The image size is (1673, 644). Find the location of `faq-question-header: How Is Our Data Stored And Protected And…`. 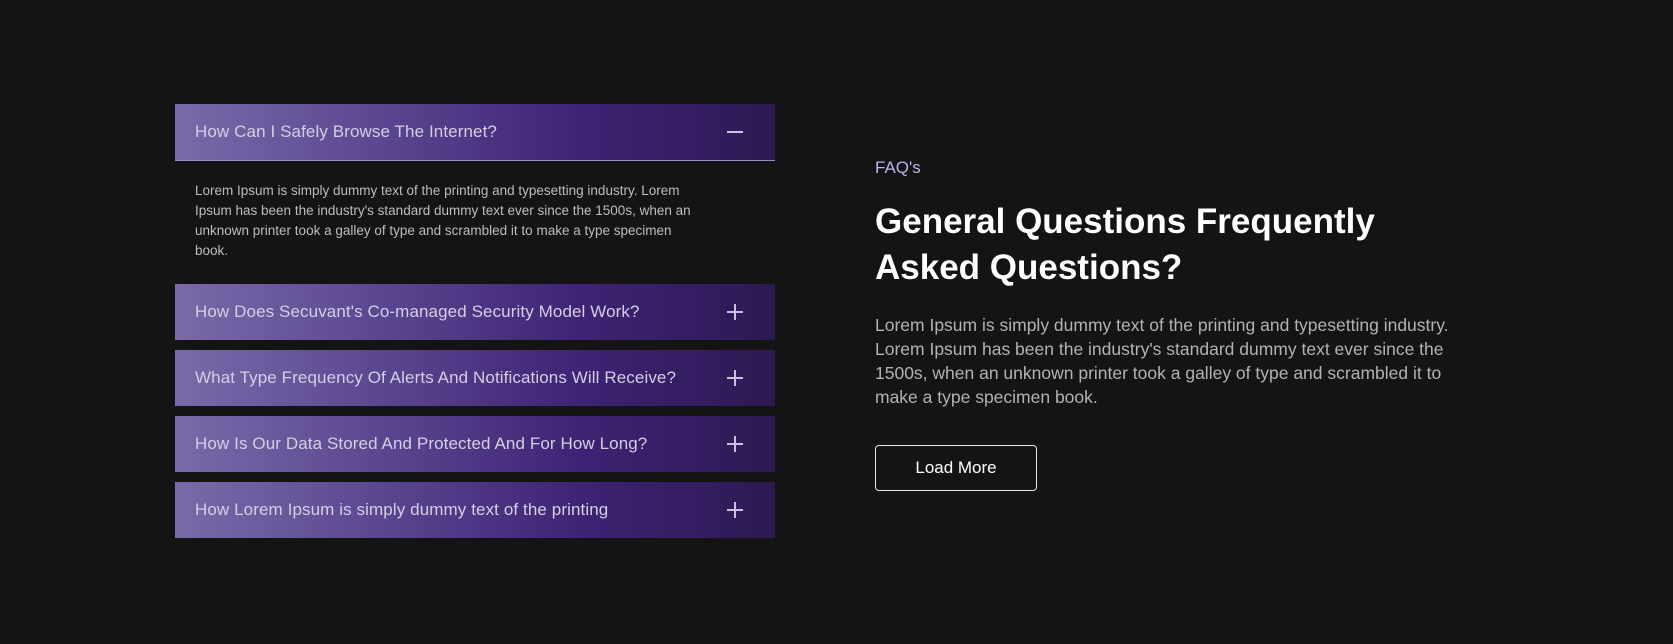

faq-question-header: How Is Our Data Stored And Protected And… is located at coordinates (475, 444).